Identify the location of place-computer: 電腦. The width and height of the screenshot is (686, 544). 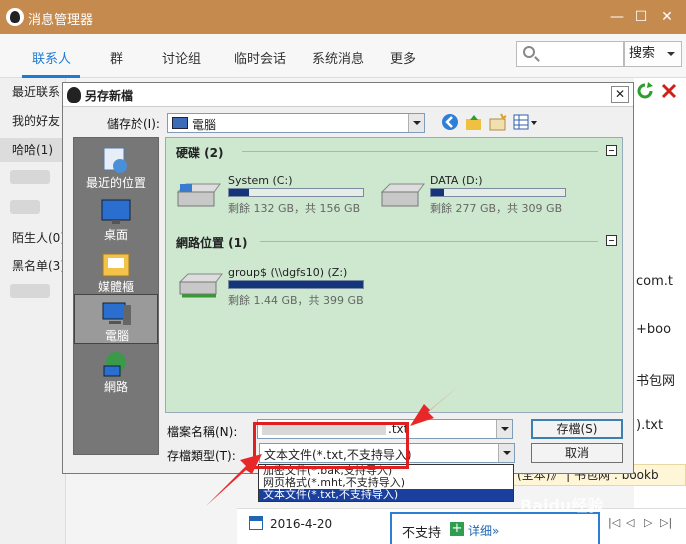
(116, 319).